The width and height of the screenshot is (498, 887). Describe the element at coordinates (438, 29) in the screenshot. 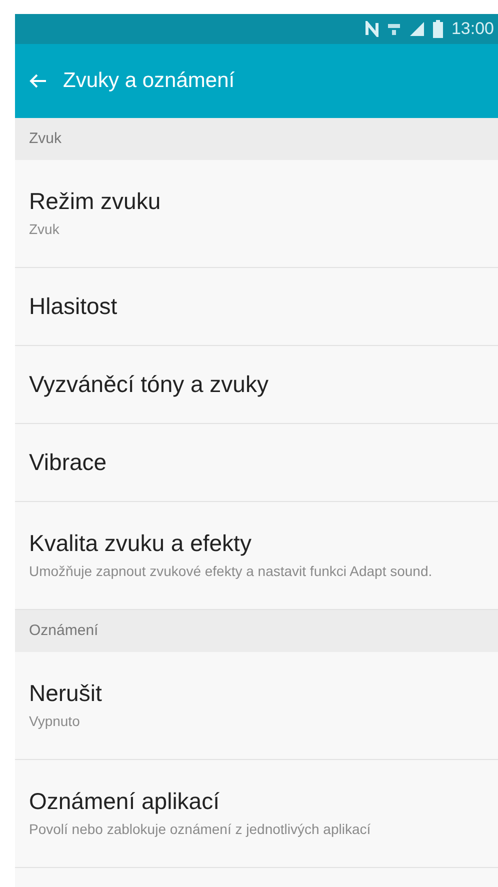

I see `battery-icon` at that location.